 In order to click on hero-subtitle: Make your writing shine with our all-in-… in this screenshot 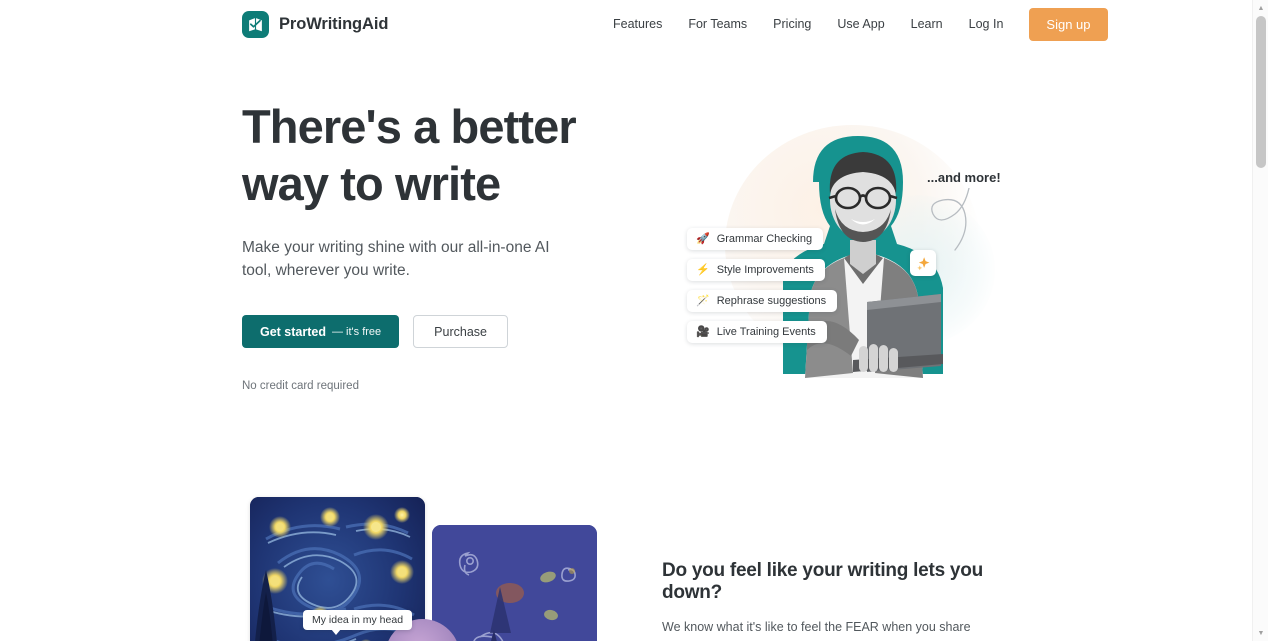, I will do `click(396, 259)`.